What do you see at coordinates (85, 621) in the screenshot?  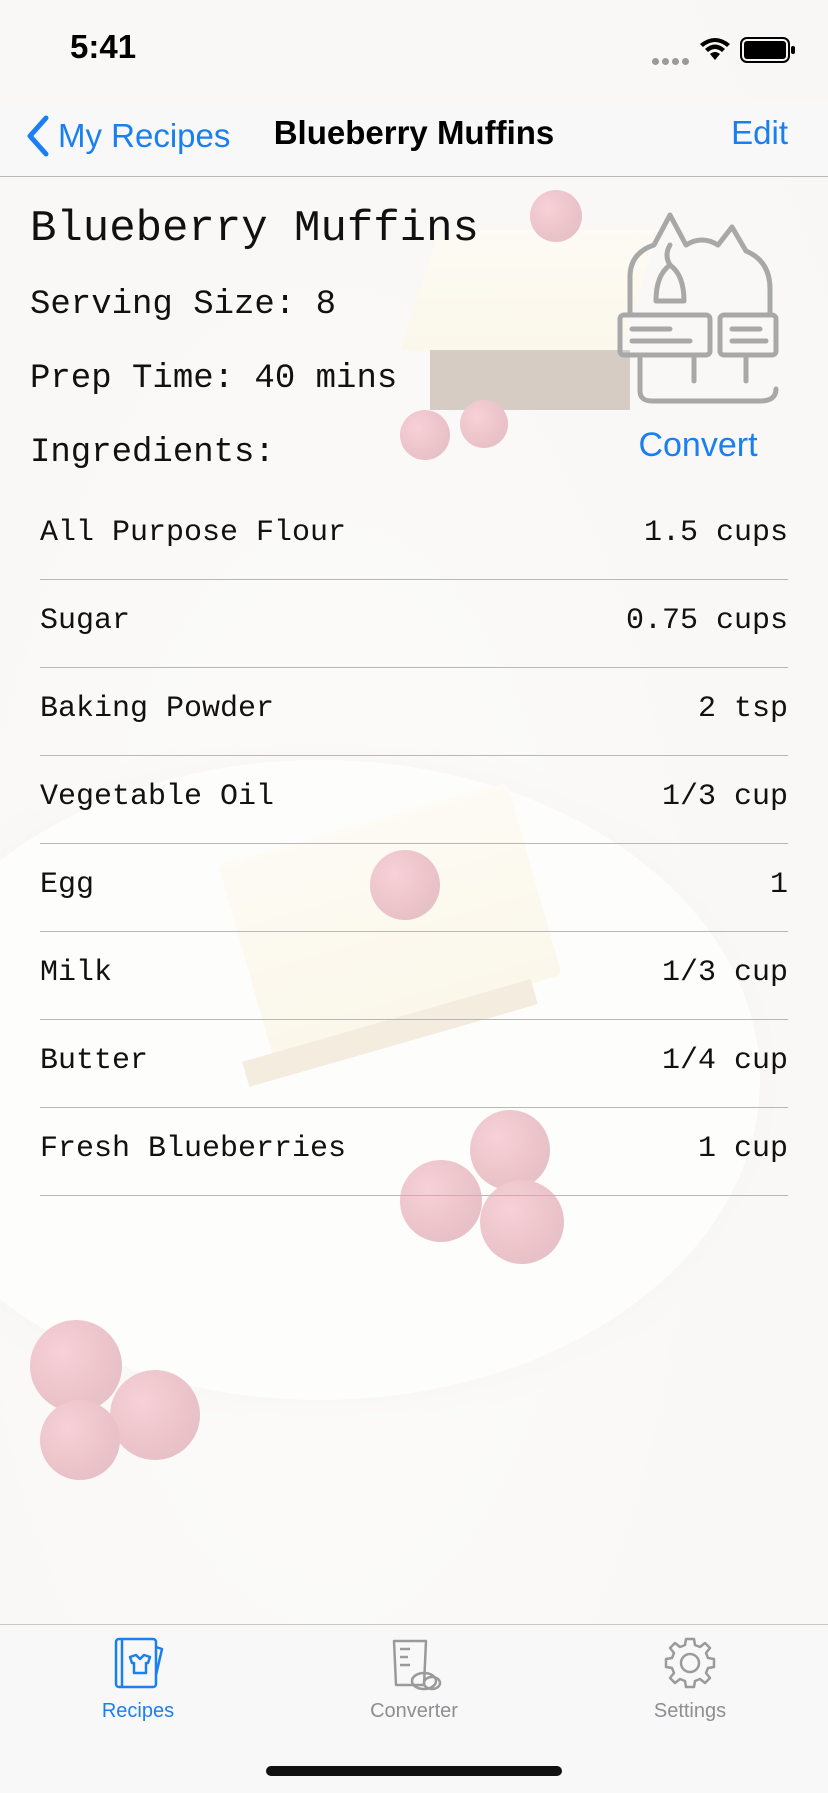 I see `ingredient-name: Sugar` at bounding box center [85, 621].